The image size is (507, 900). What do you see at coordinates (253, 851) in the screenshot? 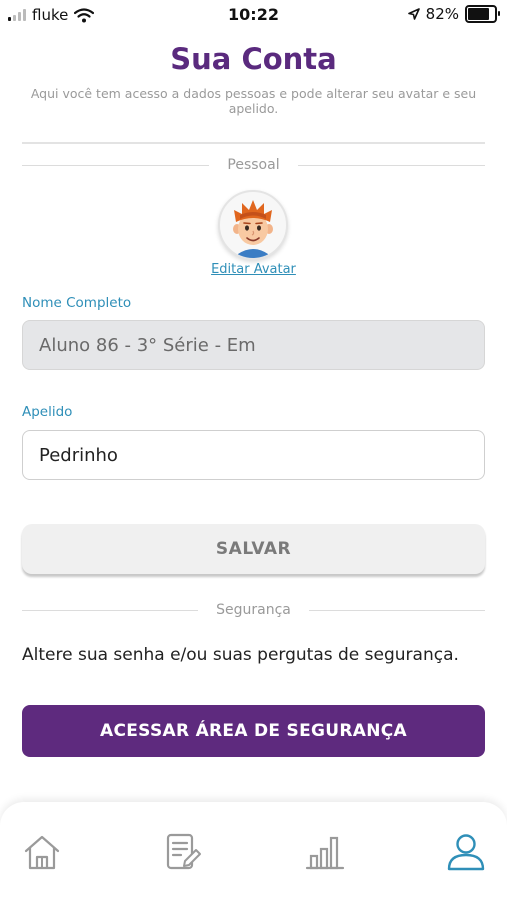
I see `bottom-nav` at bounding box center [253, 851].